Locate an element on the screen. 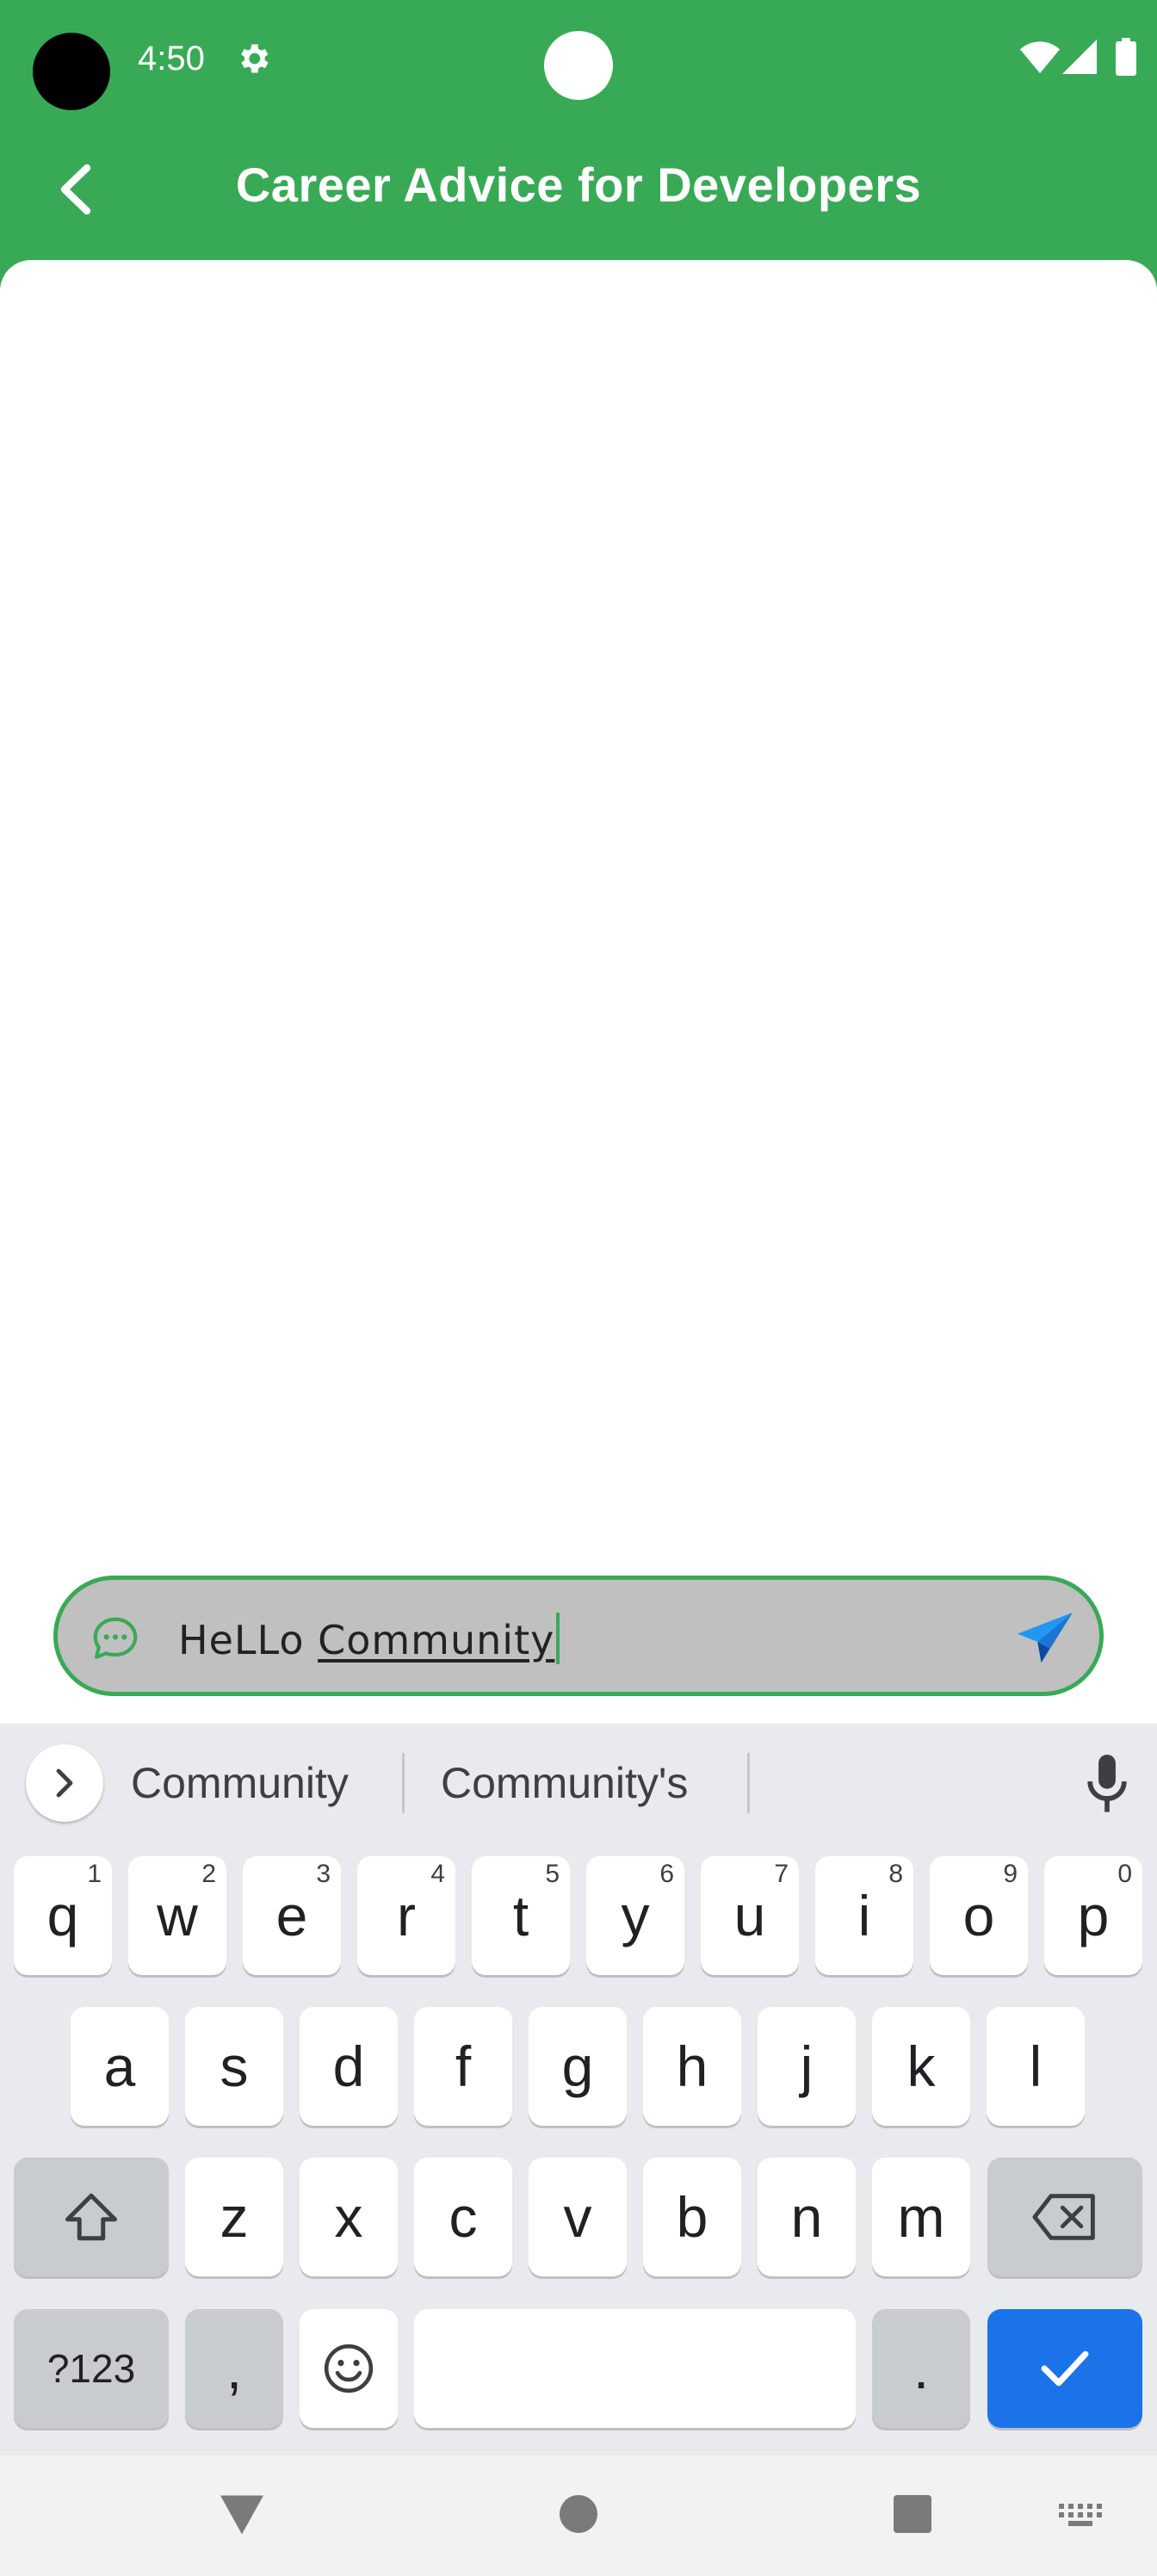 This screenshot has height=2576, width=1157. key-k: k is located at coordinates (921, 2066).